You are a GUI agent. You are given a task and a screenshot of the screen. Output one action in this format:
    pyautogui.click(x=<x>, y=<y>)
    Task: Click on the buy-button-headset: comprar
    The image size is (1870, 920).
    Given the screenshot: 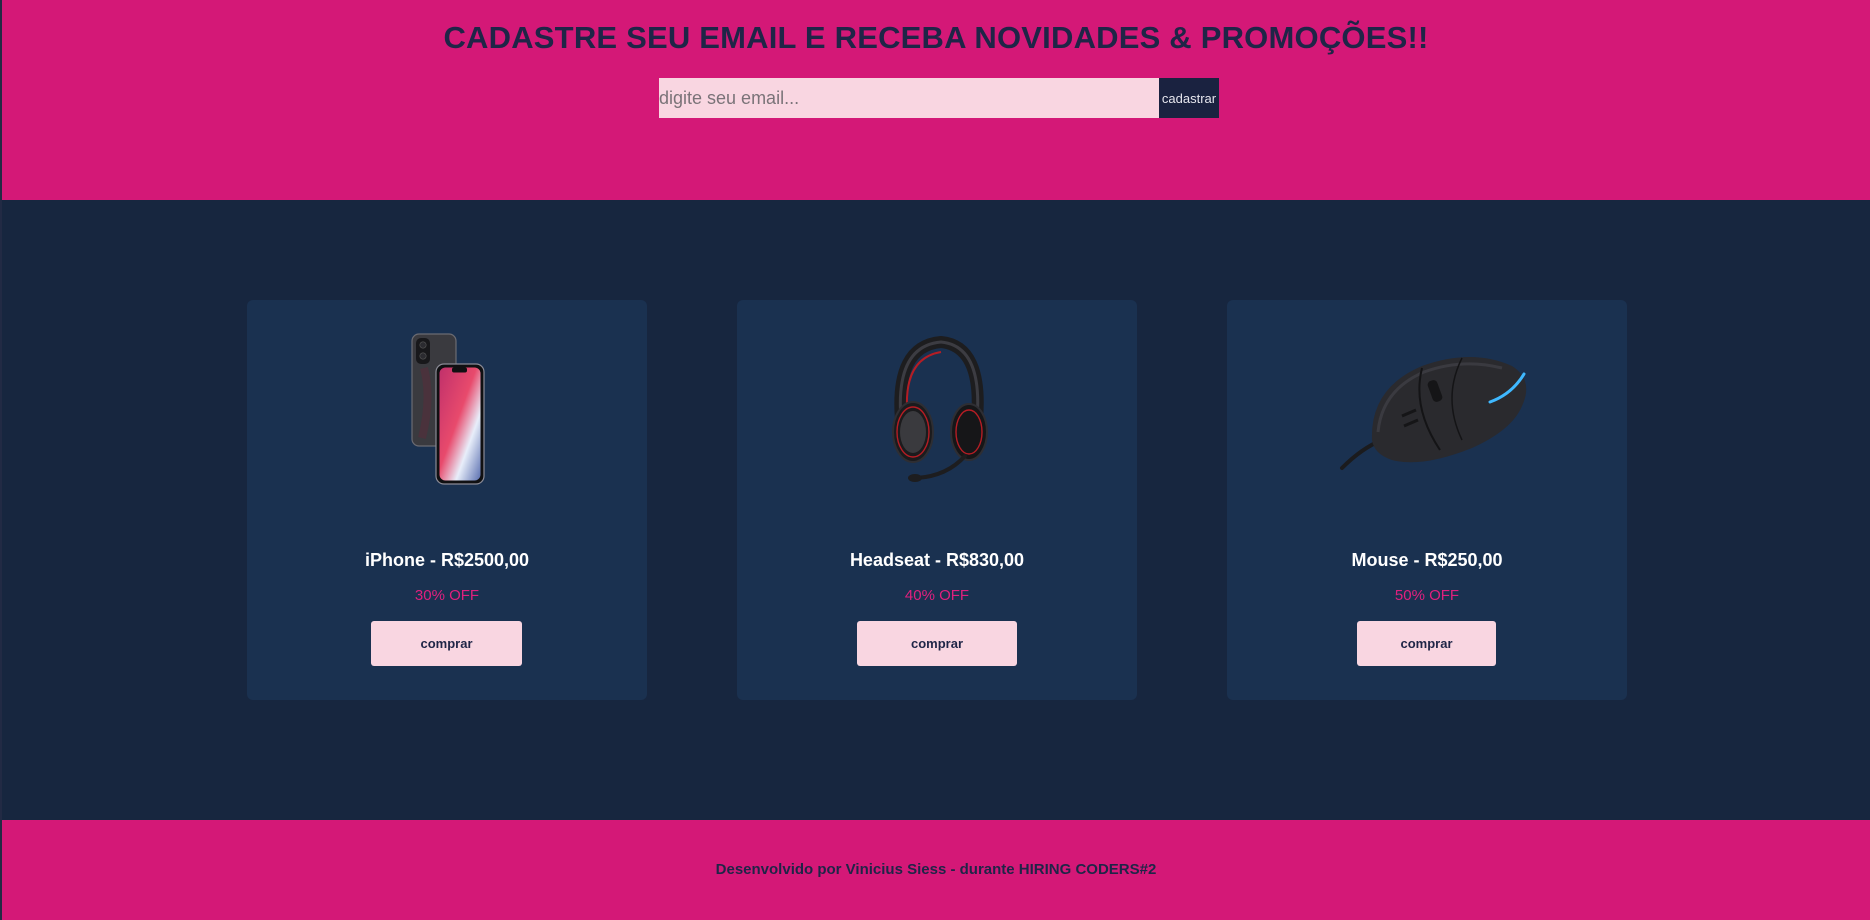 What is the action you would take?
    pyautogui.click(x=937, y=643)
    